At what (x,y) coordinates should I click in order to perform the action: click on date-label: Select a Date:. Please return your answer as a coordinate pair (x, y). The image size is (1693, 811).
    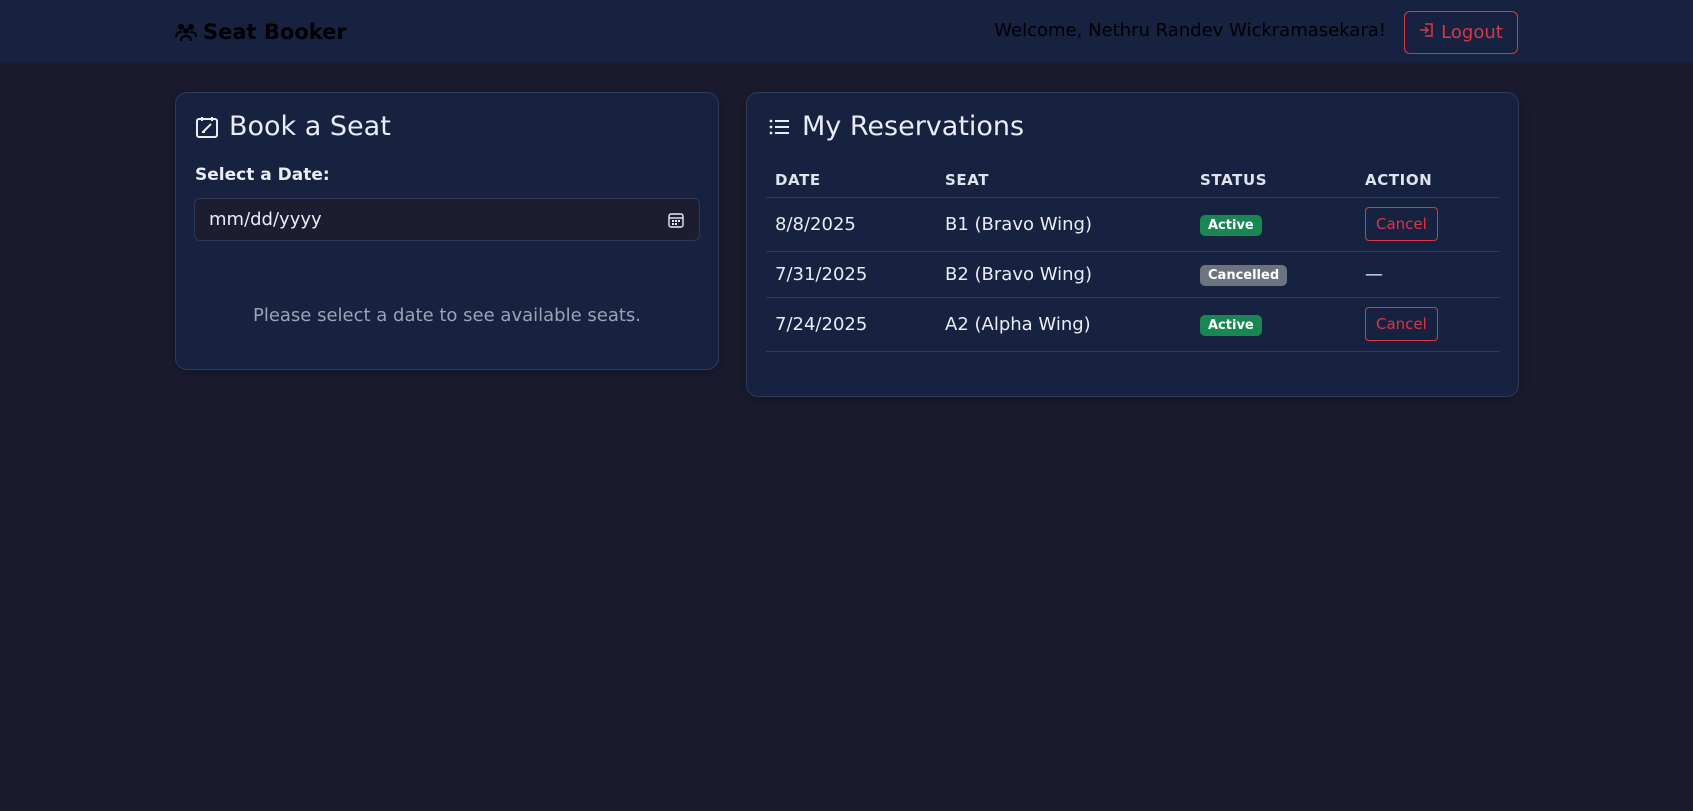
    Looking at the image, I should click on (262, 175).